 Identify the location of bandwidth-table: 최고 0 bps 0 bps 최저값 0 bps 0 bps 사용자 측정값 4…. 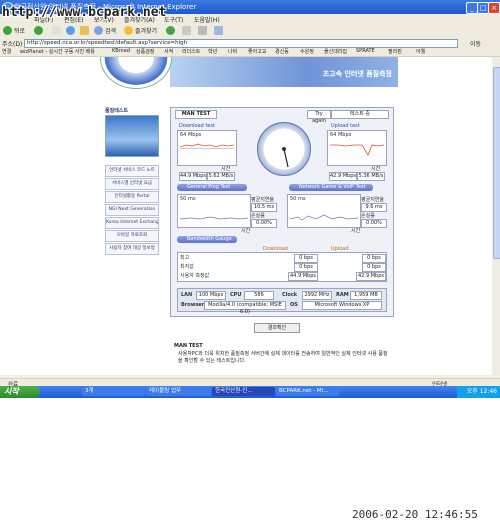
(282, 267).